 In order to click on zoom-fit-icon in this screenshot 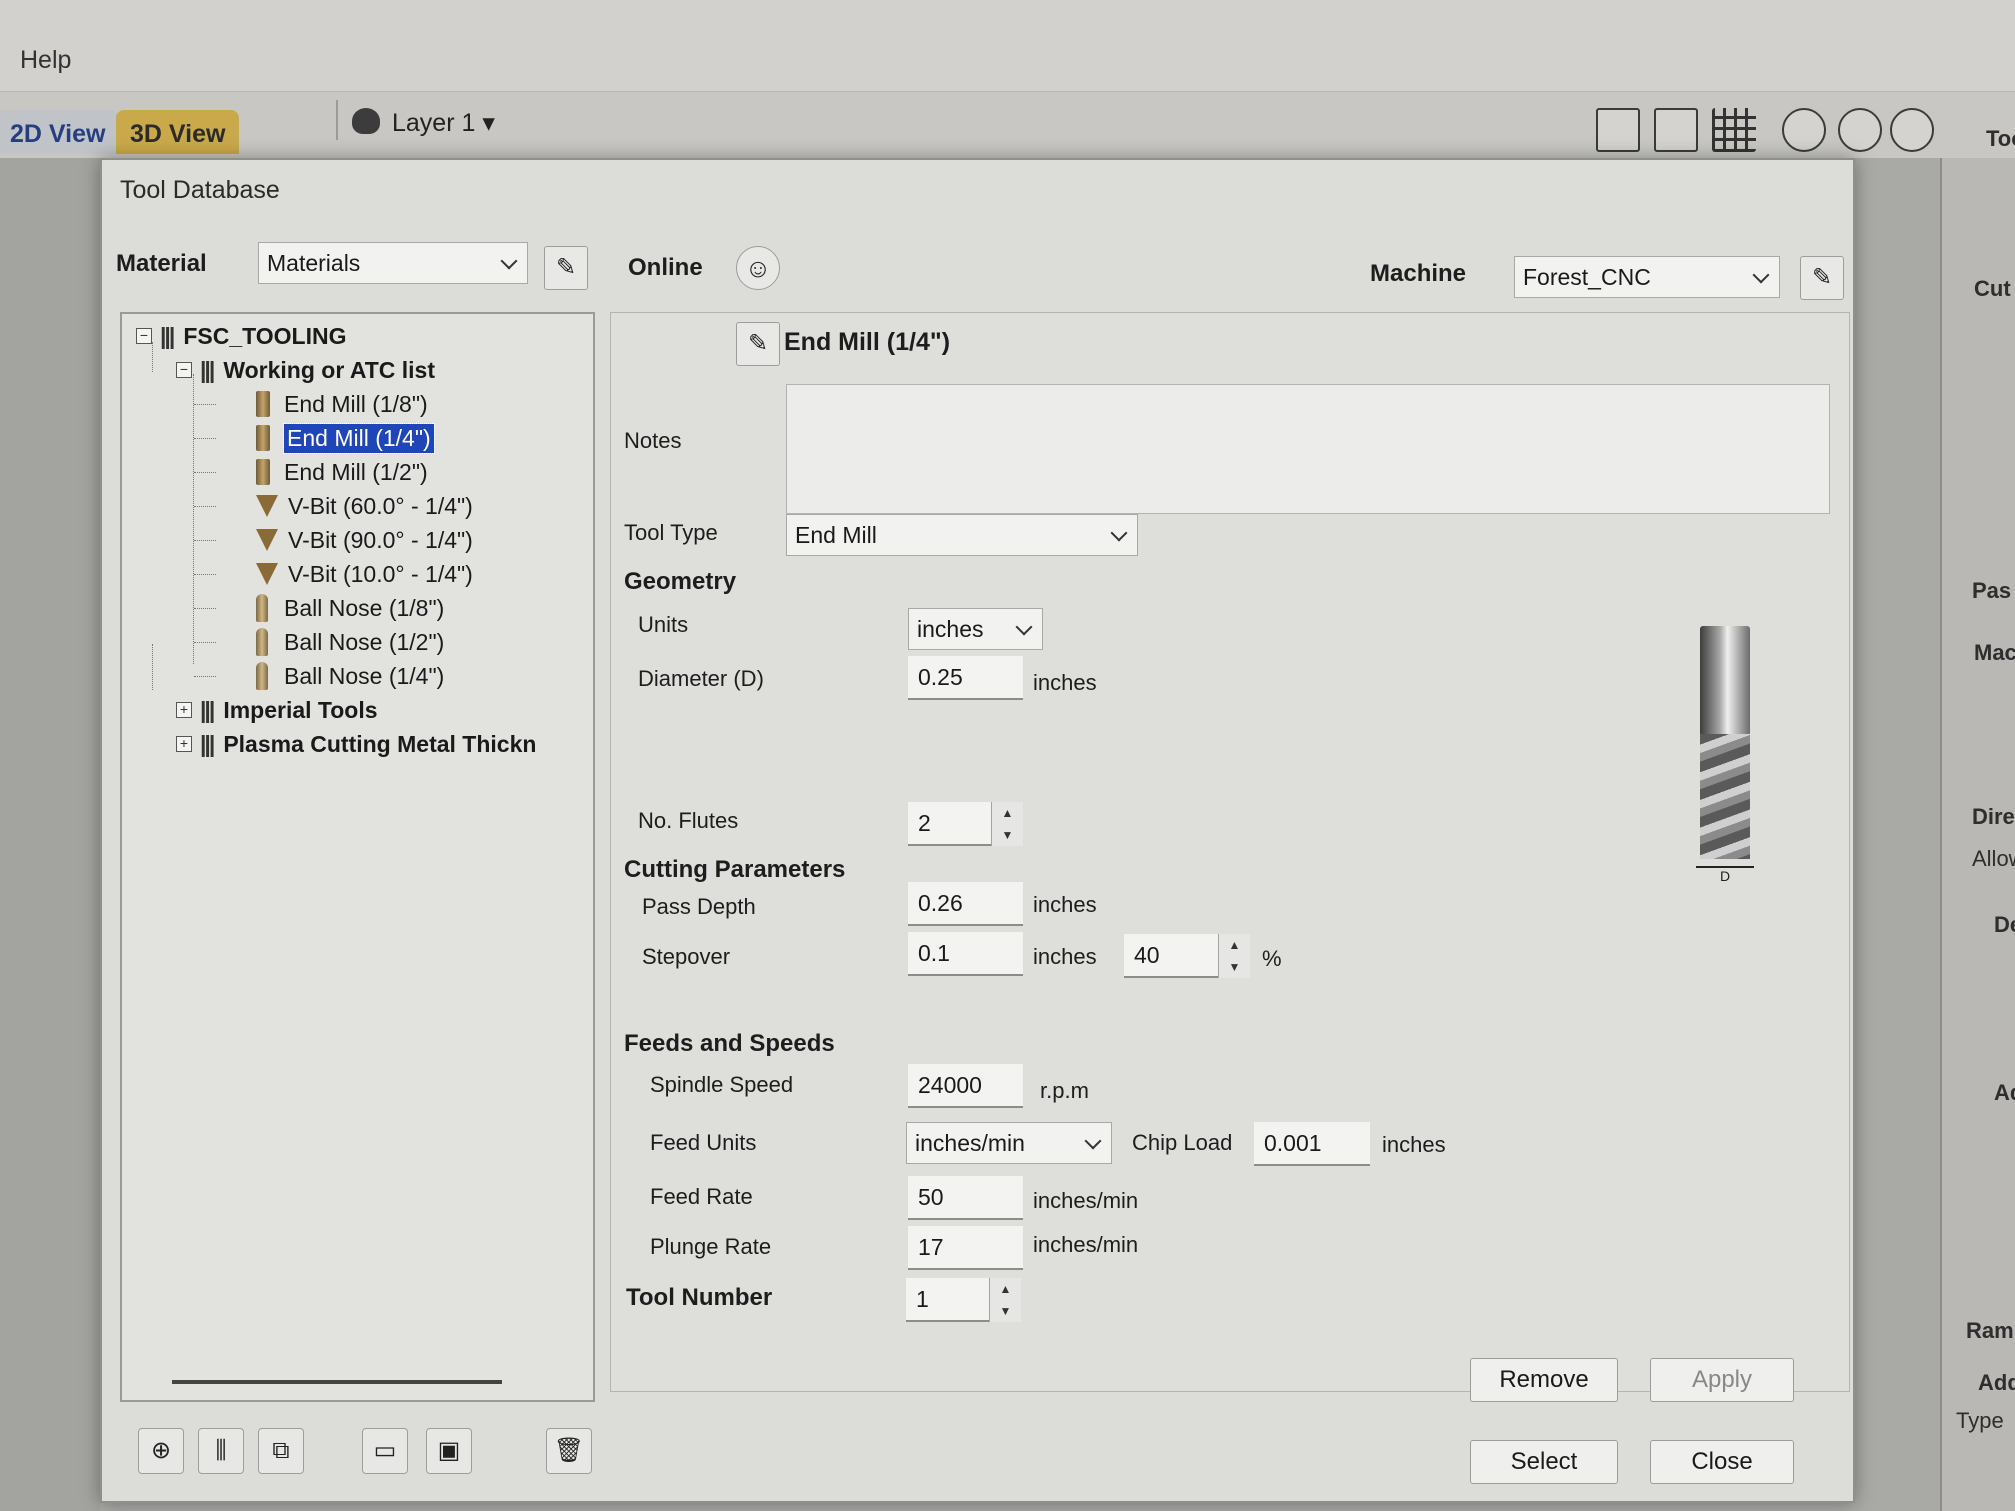, I will do `click(1912, 130)`.